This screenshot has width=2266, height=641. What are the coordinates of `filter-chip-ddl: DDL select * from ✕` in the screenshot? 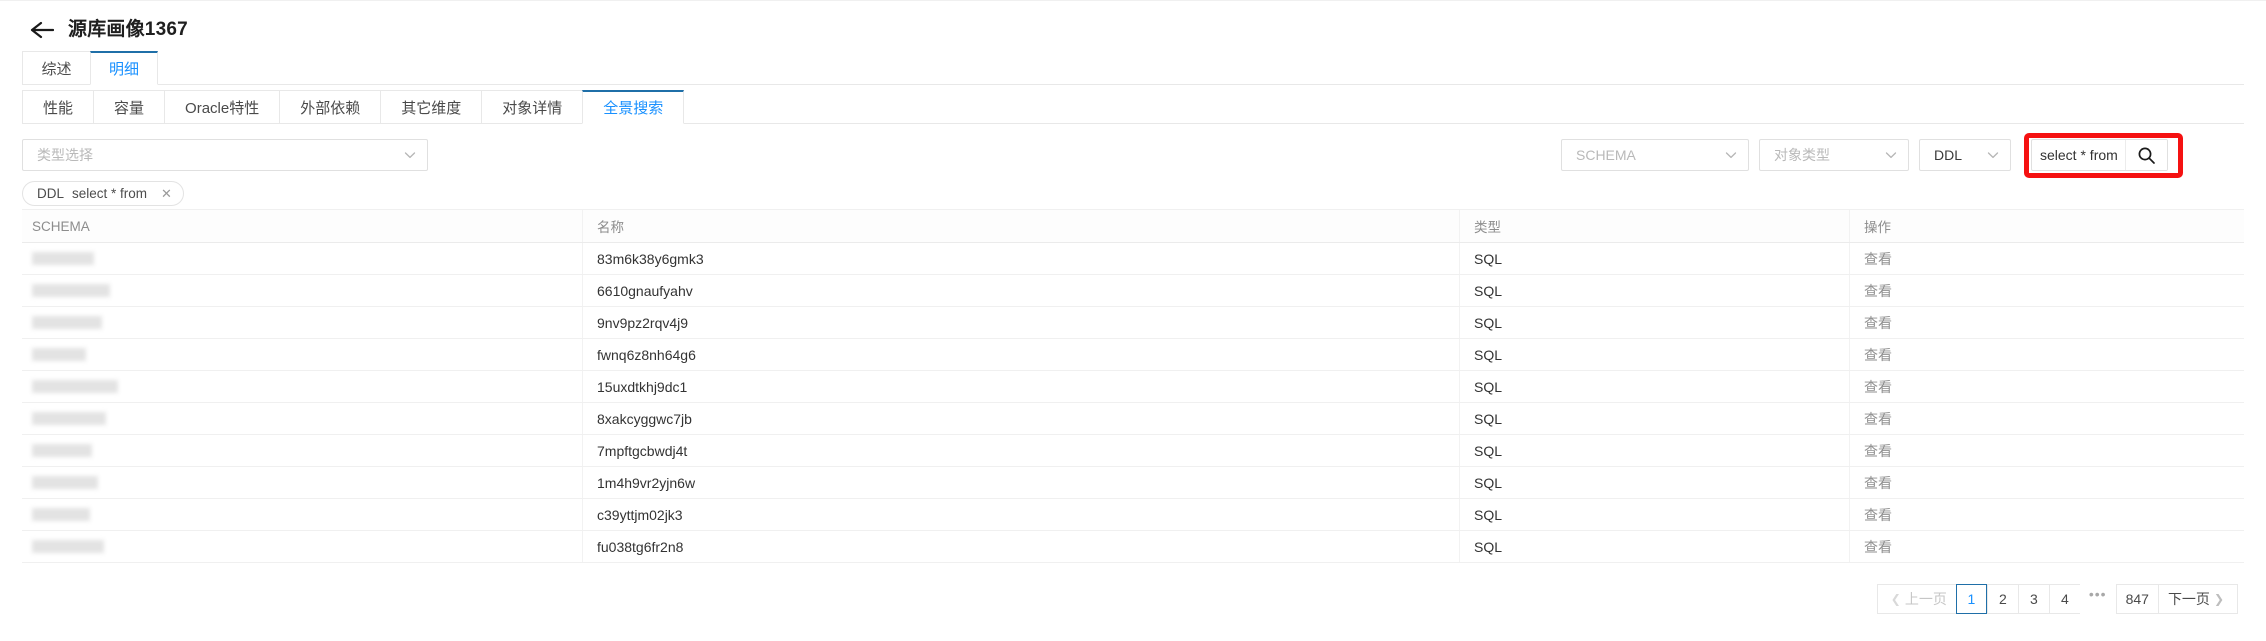 It's located at (103, 193).